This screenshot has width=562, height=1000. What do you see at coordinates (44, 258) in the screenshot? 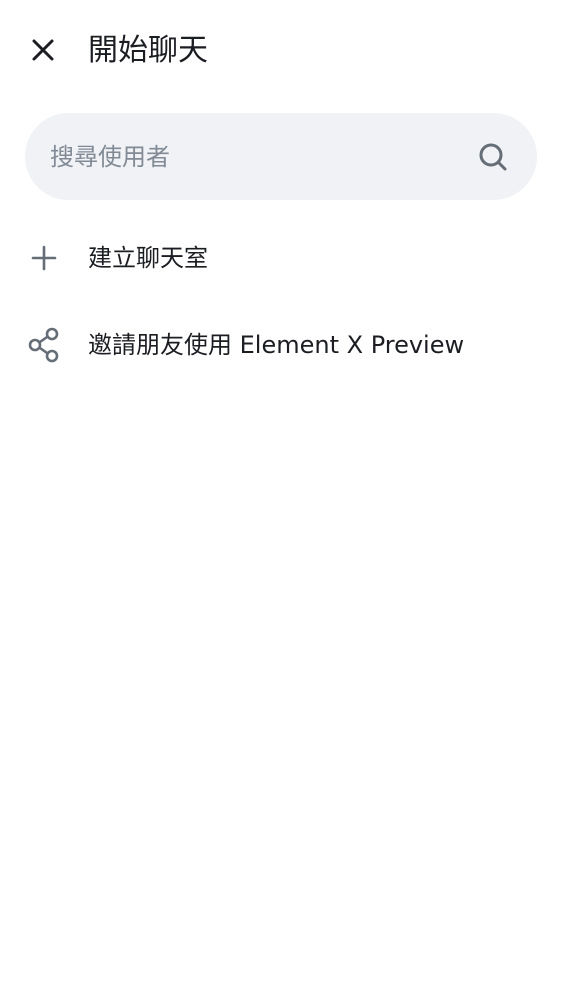
I see `plus-icon` at bounding box center [44, 258].